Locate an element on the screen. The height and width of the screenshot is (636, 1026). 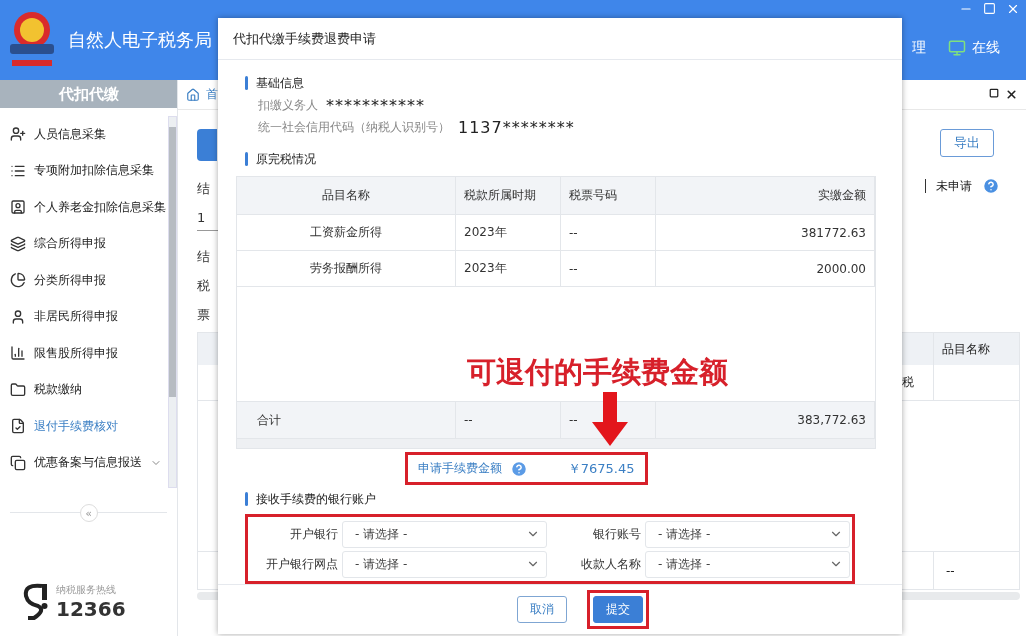
info-value: *********** is located at coordinates (375, 105).